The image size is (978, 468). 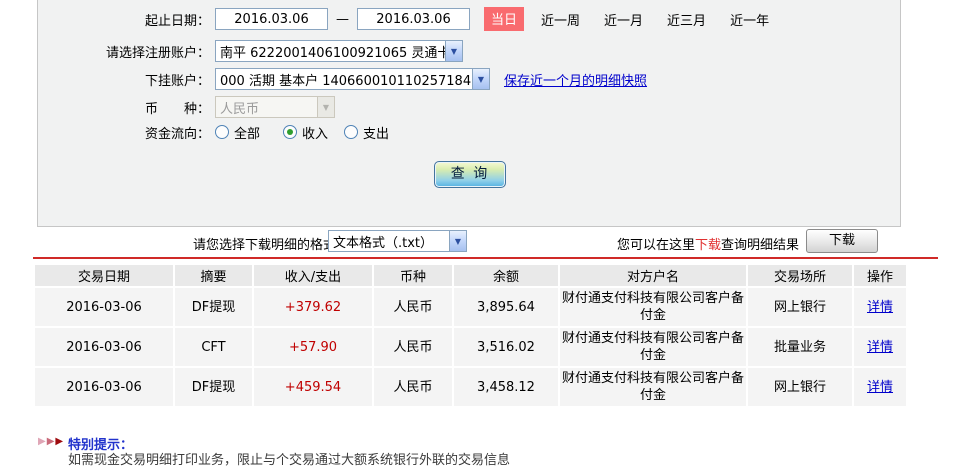 I want to click on quick-range-month-button: 近一月, so click(x=623, y=19).